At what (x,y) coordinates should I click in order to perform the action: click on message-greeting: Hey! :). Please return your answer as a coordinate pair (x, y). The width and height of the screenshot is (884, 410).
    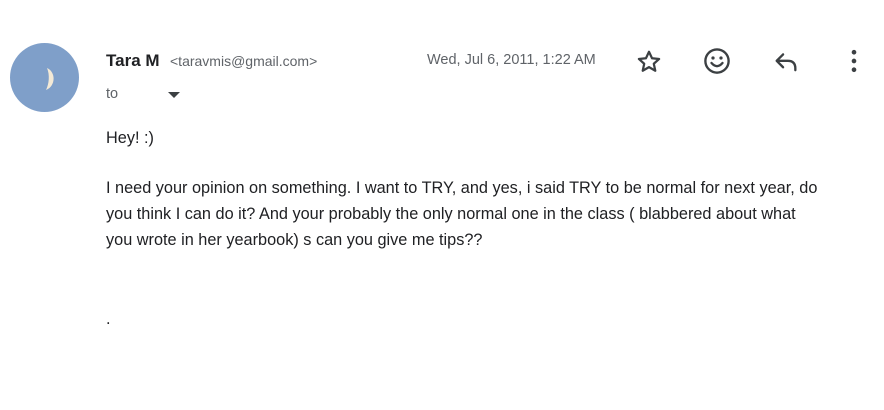
    Looking at the image, I should click on (130, 138).